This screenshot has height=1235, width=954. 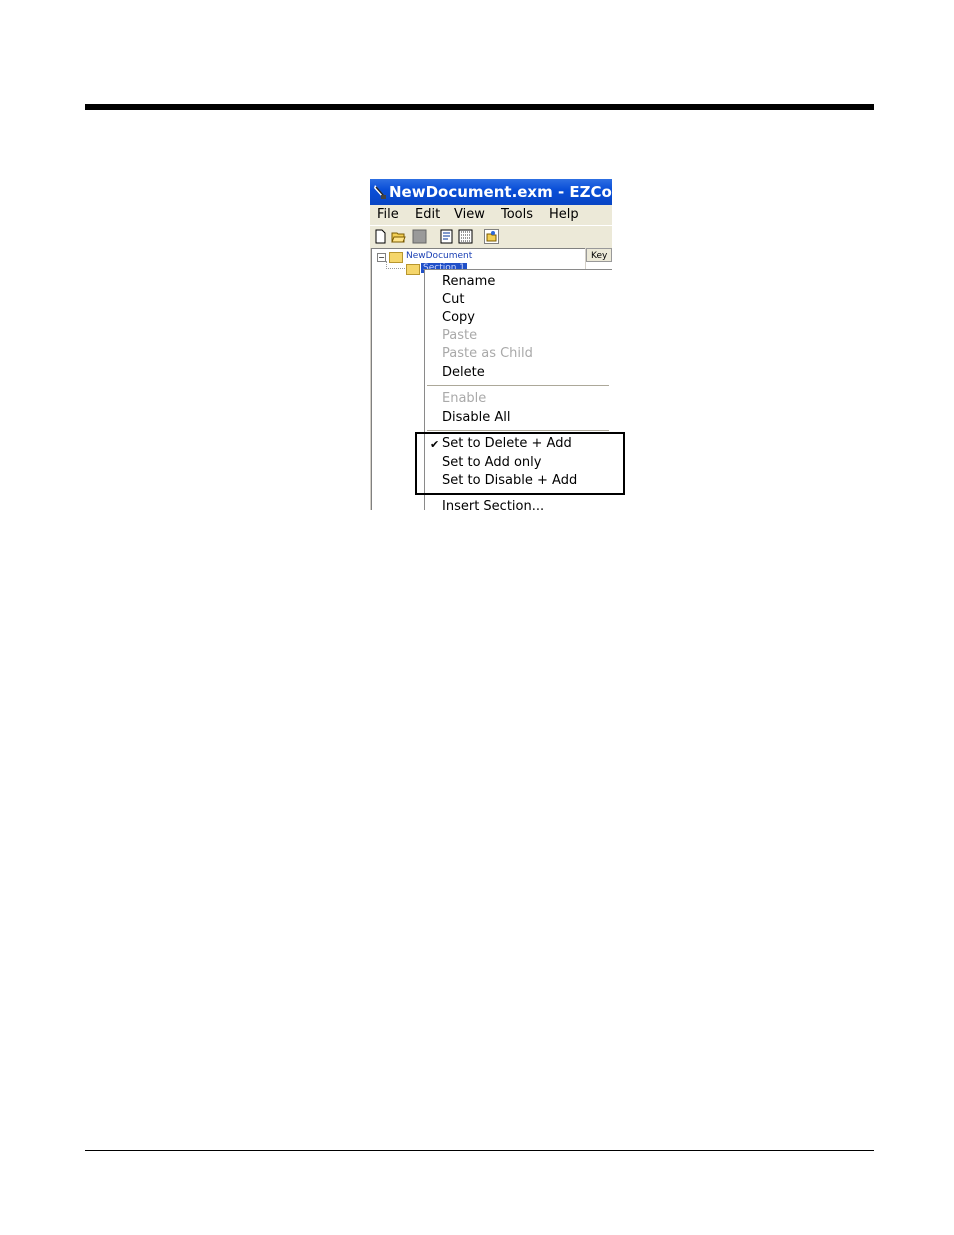 What do you see at coordinates (388, 215) in the screenshot?
I see `menu-file: File` at bounding box center [388, 215].